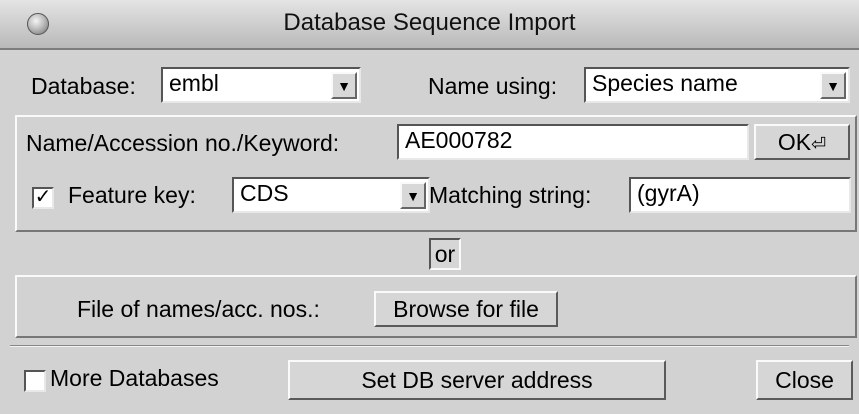  I want to click on browse-for-file-button: Browse for file, so click(466, 309).